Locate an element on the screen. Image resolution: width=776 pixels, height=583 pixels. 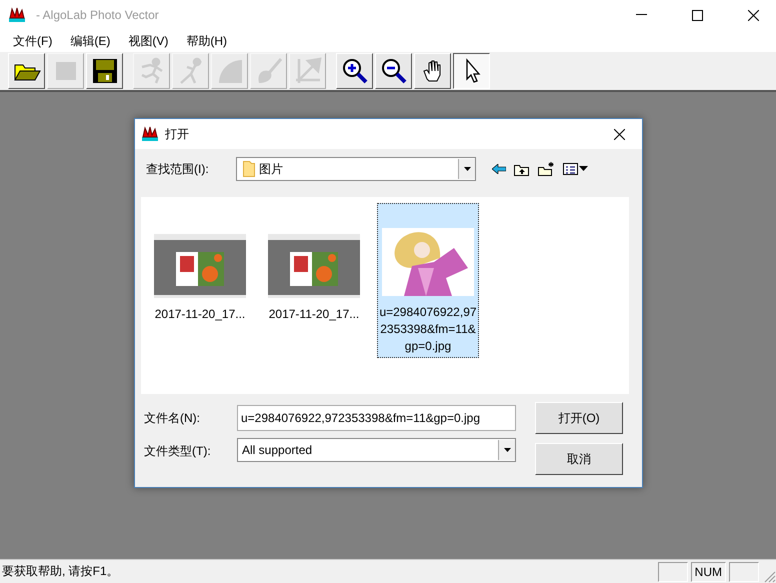
status-indicator: NUM is located at coordinates (708, 572).